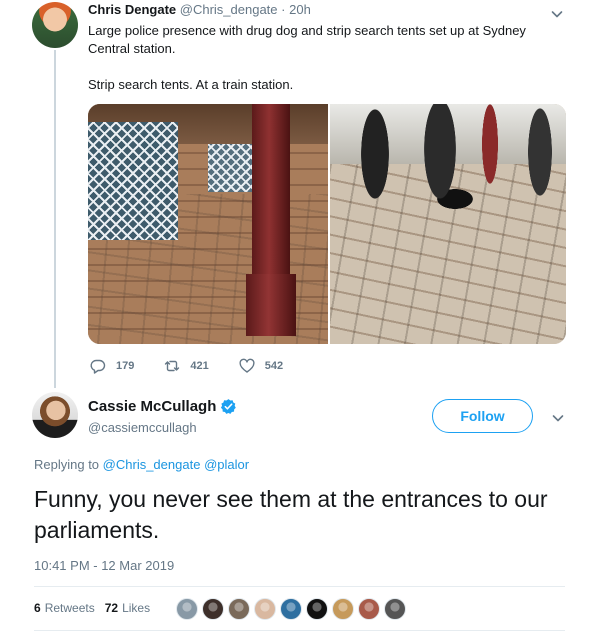  I want to click on like-action: 542, so click(261, 366).